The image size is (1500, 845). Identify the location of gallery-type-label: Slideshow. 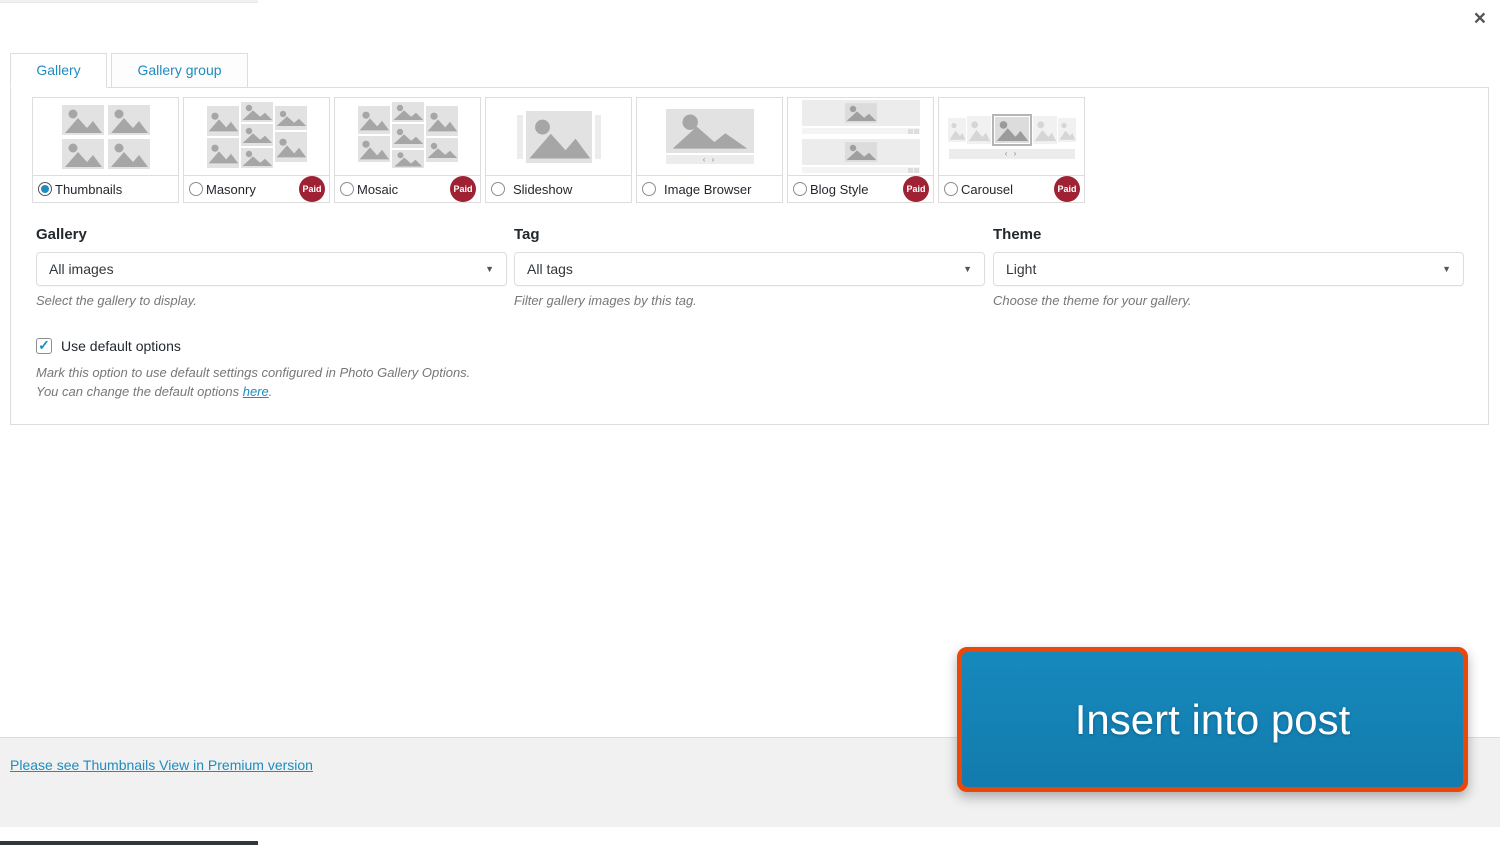
(543, 189).